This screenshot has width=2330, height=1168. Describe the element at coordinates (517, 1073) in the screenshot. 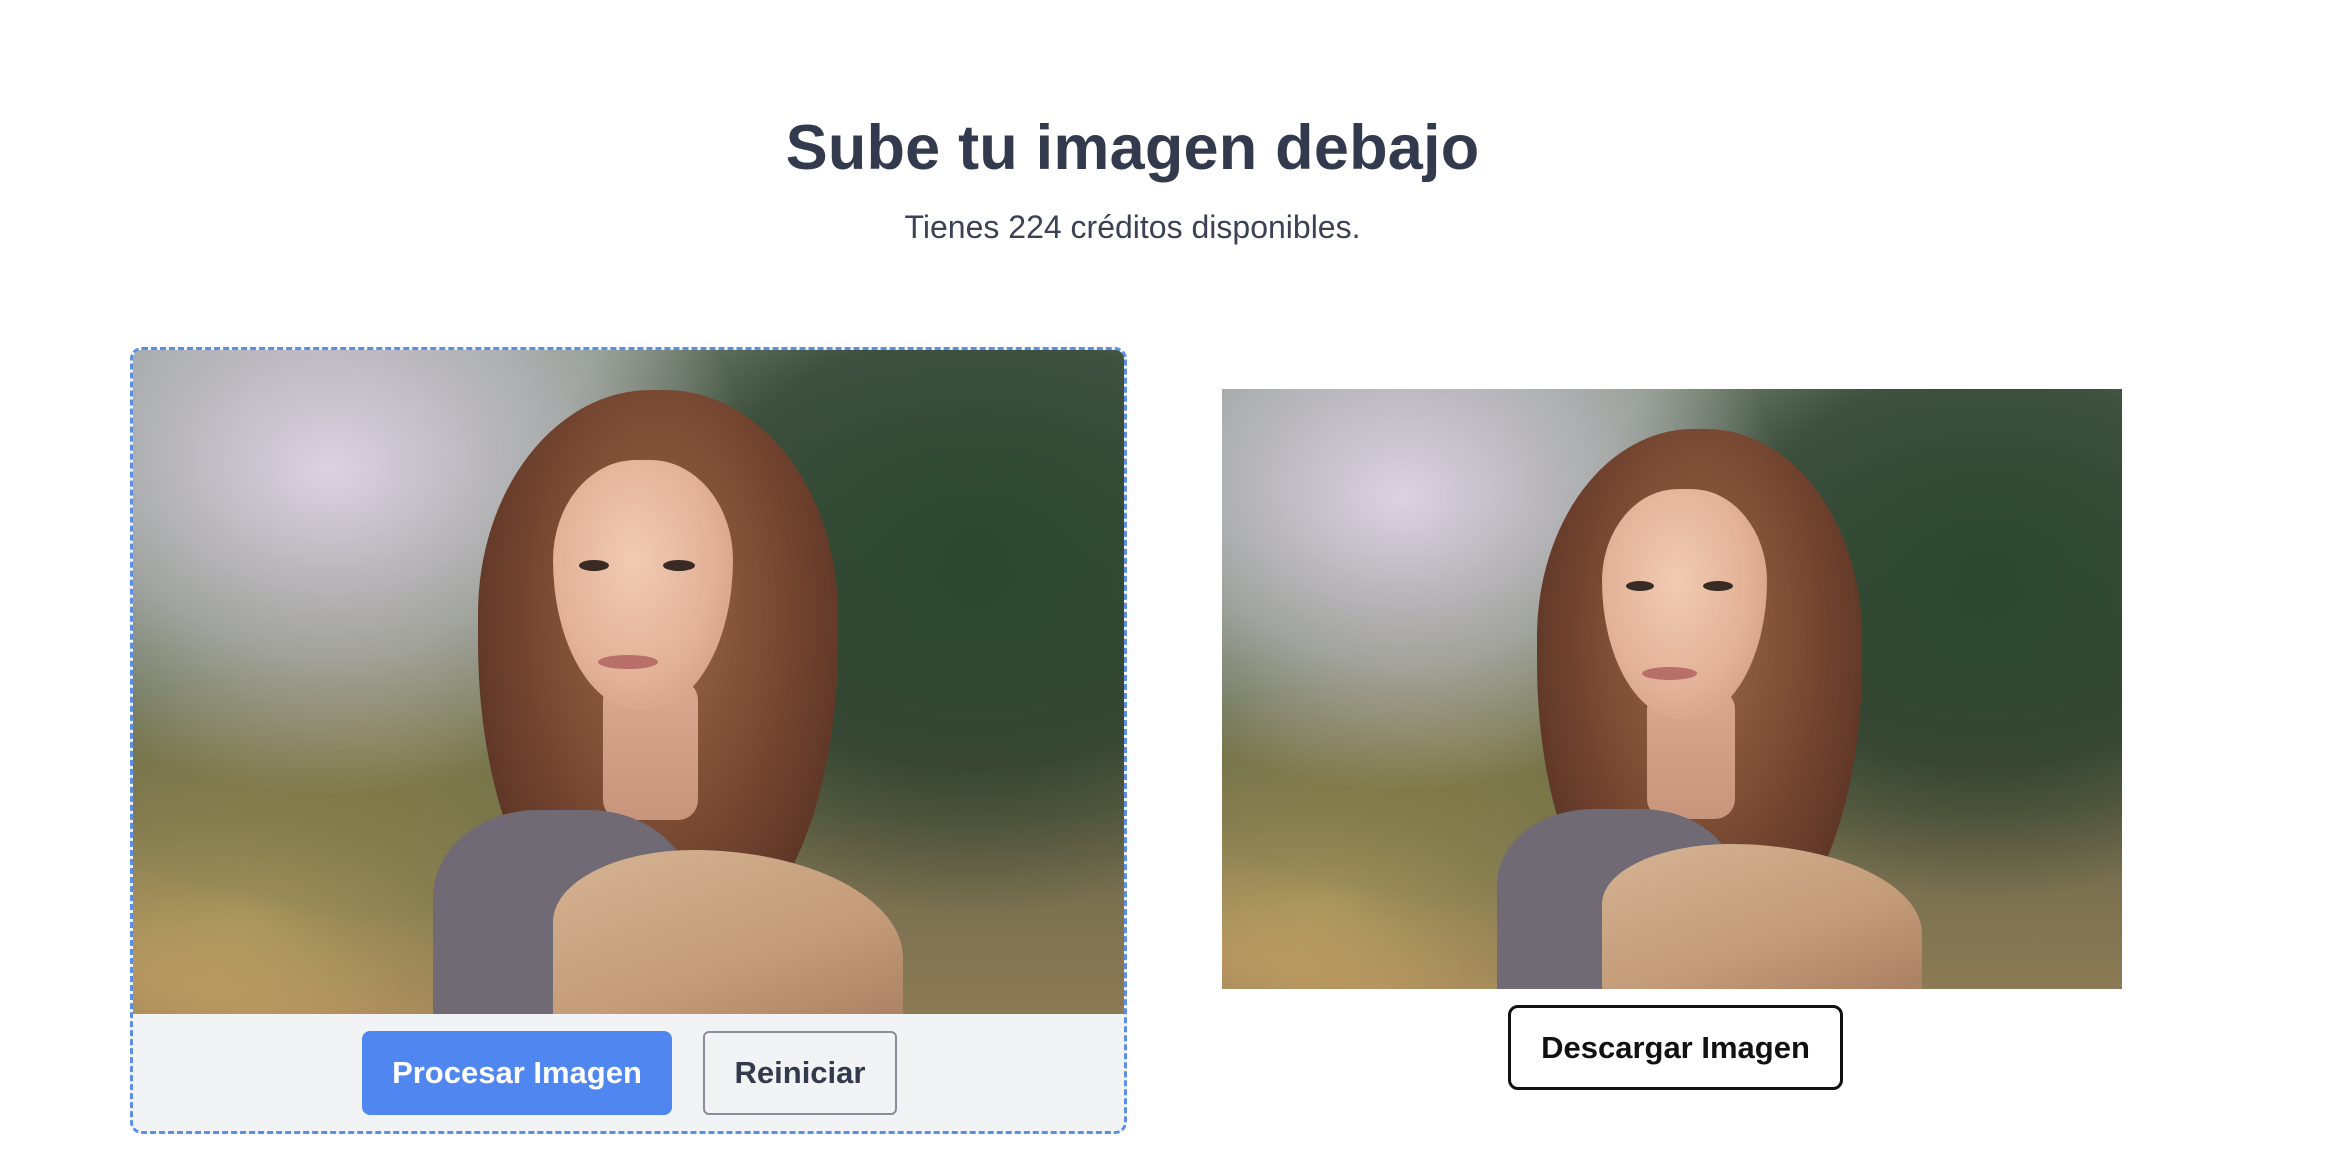

I see `process-image-button: Procesar Imagen` at that location.